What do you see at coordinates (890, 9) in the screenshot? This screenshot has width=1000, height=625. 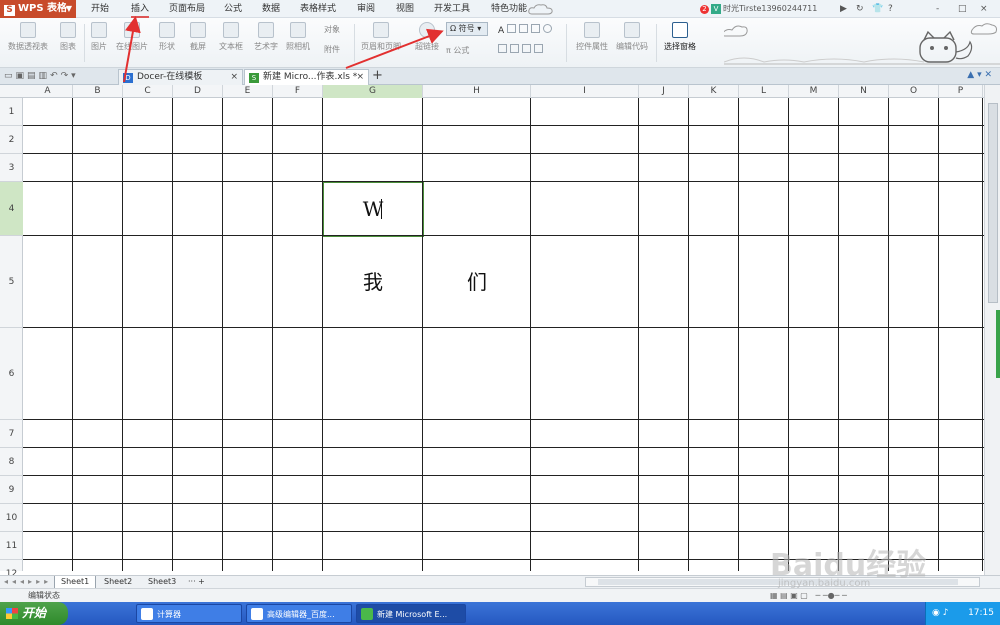 I see `help-button: ?` at bounding box center [890, 9].